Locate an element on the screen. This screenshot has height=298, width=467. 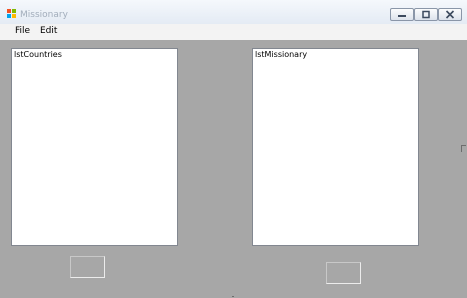
scrollbar-edge is located at coordinates (463, 148).